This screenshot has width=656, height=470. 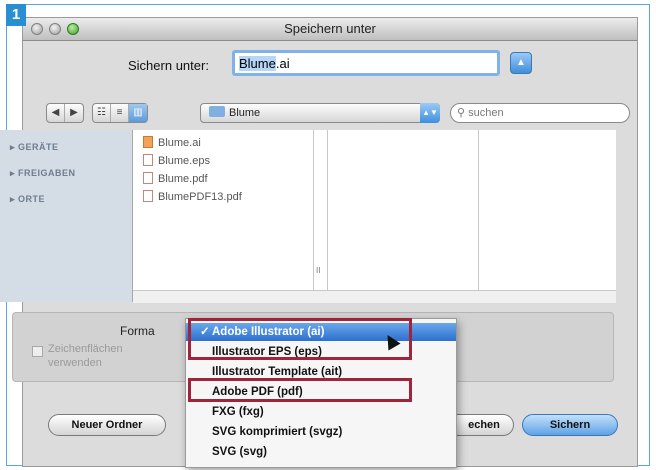 I want to click on filename-extension: .ai, so click(x=282, y=63).